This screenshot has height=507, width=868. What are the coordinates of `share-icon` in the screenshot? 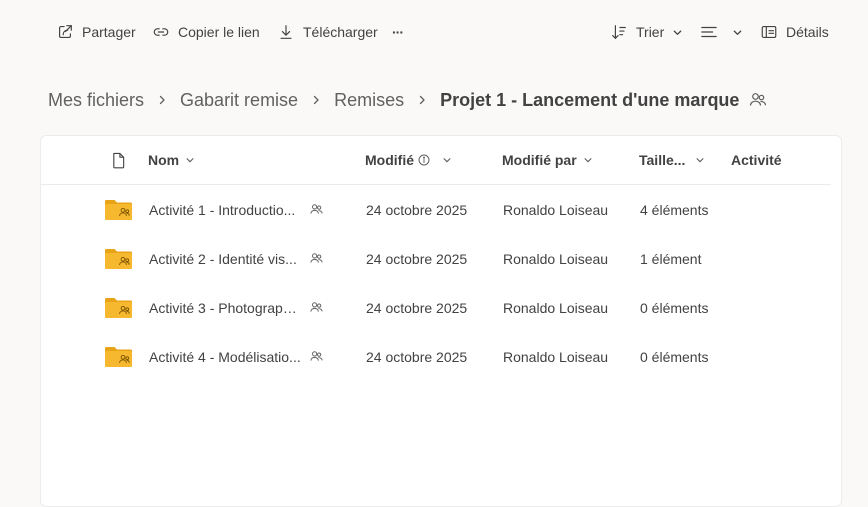 It's located at (65, 31).